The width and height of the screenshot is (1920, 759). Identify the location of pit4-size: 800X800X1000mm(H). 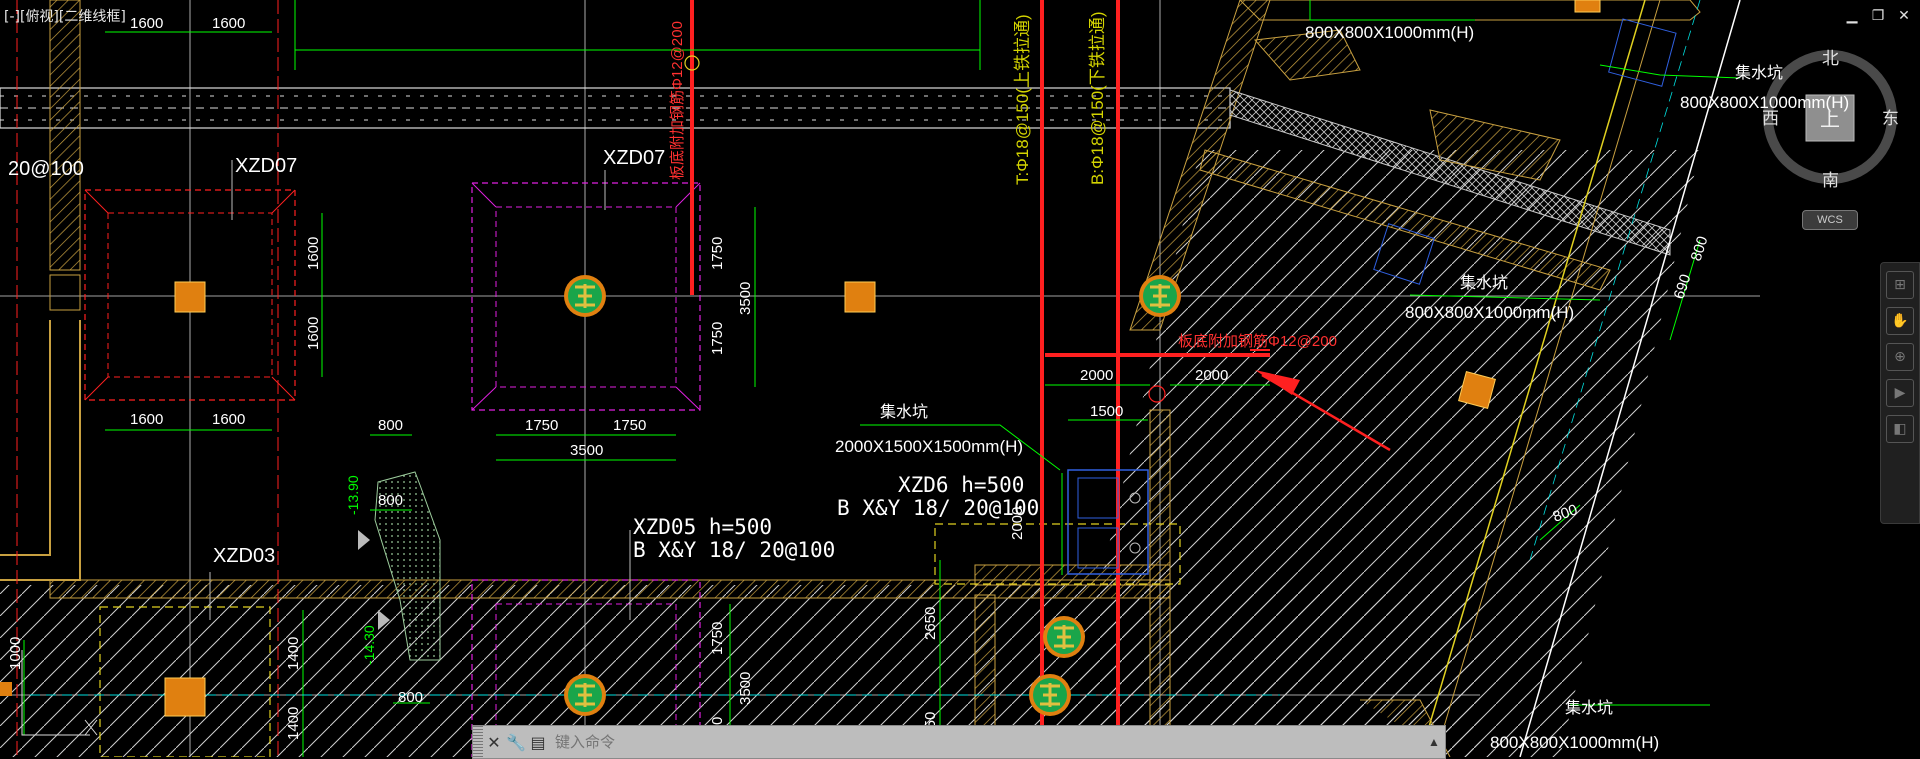
(1489, 312).